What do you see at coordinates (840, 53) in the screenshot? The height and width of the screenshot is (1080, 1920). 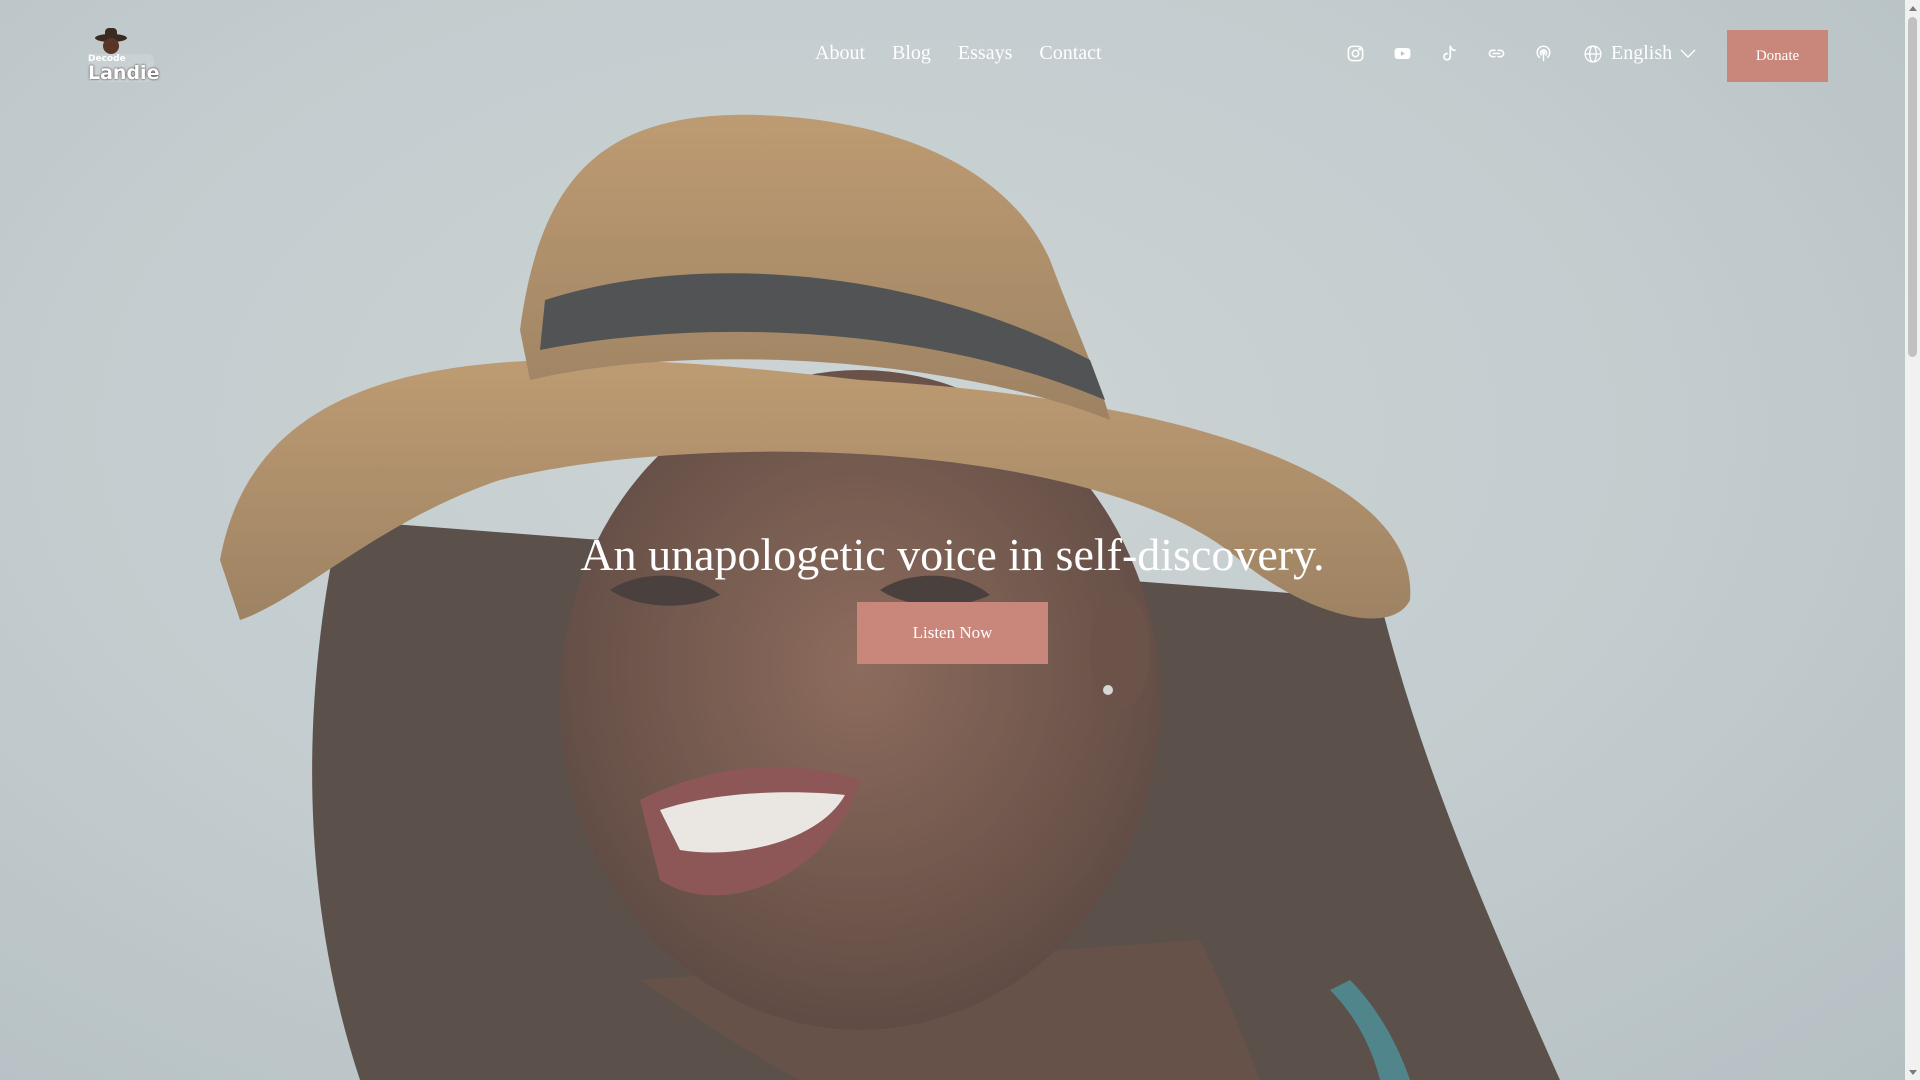 I see `nav-about: About` at bounding box center [840, 53].